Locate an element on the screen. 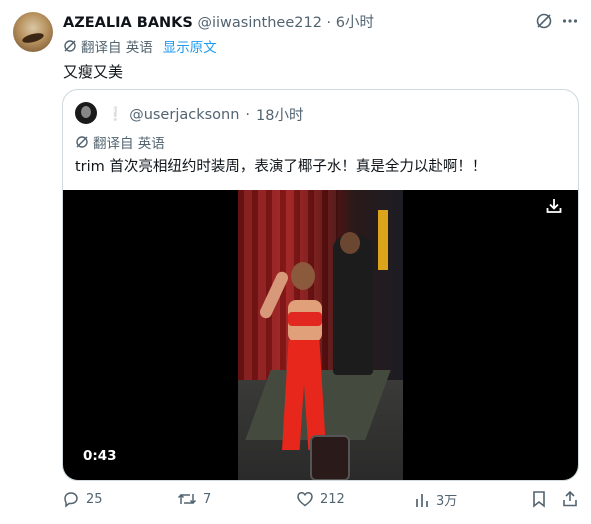 This screenshot has height=524, width=591. quote-header: ❕ @userjacksonn · 18小时 is located at coordinates (205, 114).